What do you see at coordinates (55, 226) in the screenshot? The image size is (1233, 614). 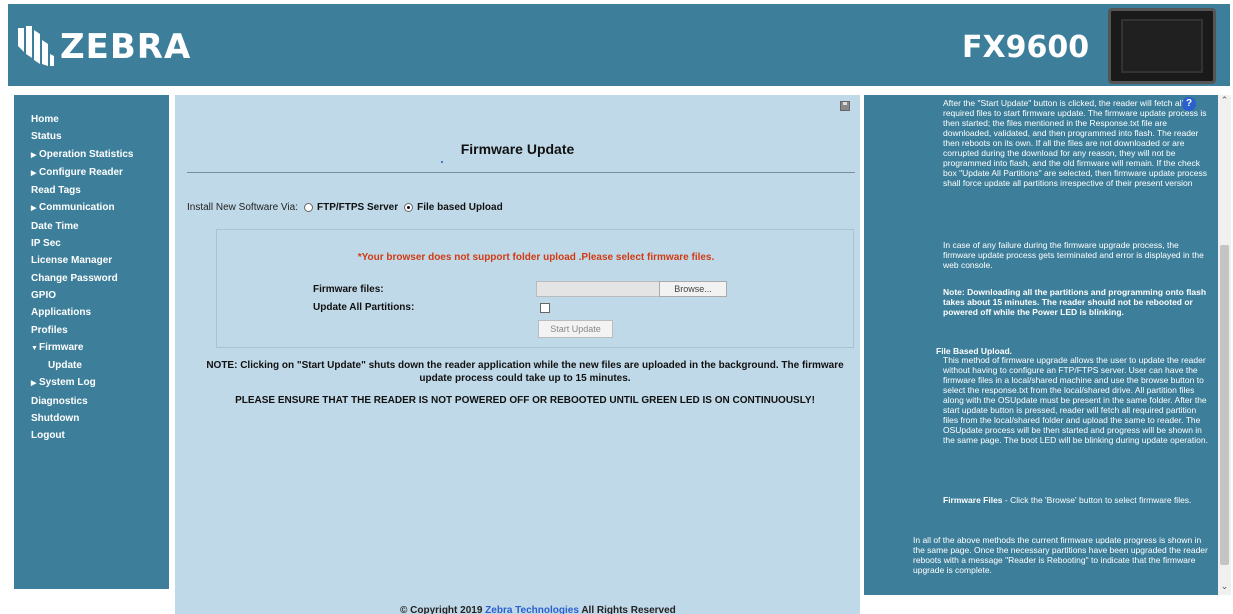 I see `sidebar-item-label: Date Time` at bounding box center [55, 226].